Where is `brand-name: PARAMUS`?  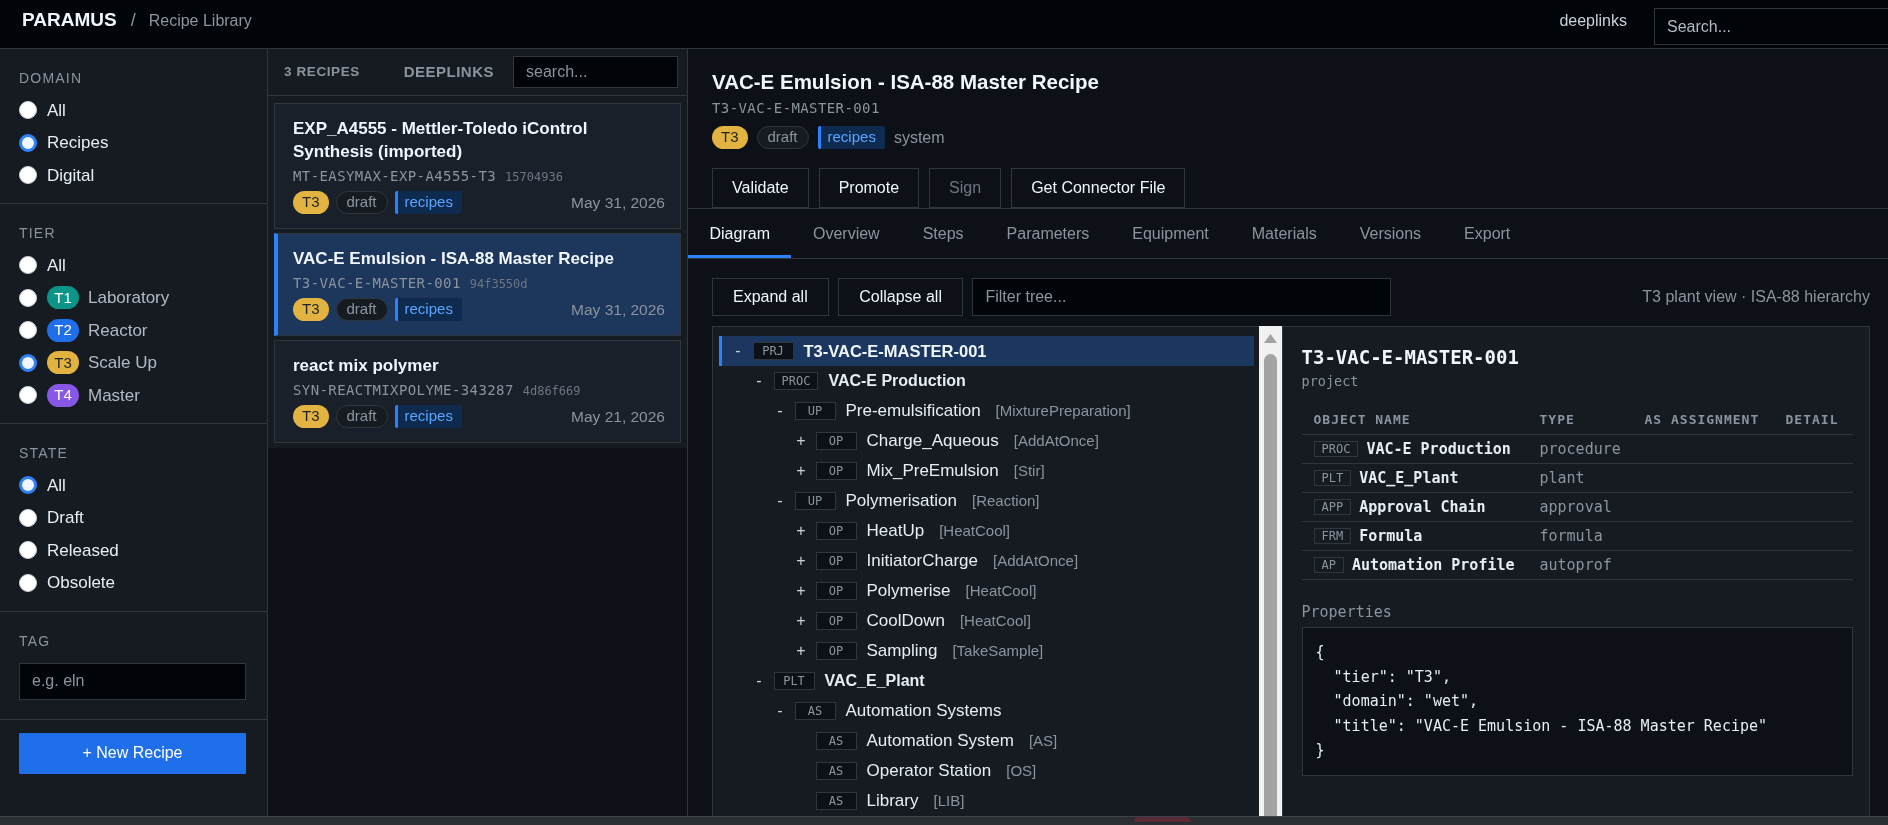 brand-name: PARAMUS is located at coordinates (69, 20).